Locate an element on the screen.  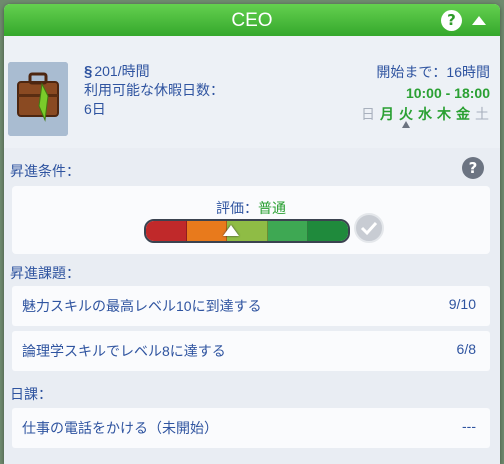
day-wed: 水 is located at coordinates (425, 114).